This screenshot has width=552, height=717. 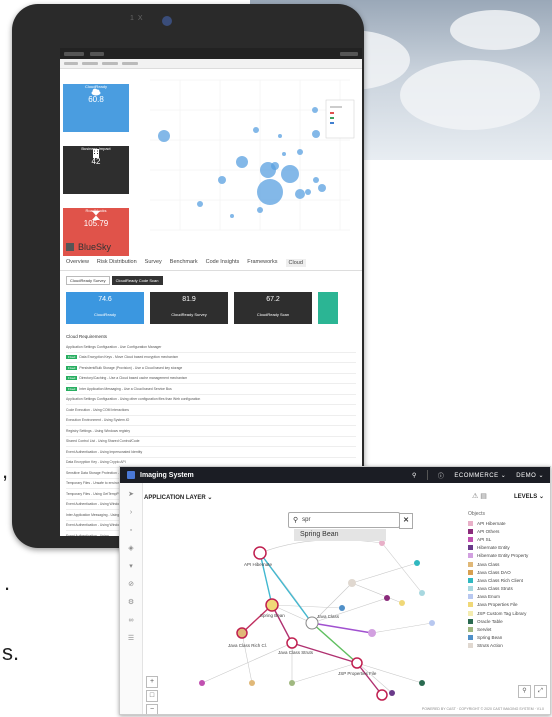 I want to click on settings-icon: ⚙, so click(x=131, y=603).